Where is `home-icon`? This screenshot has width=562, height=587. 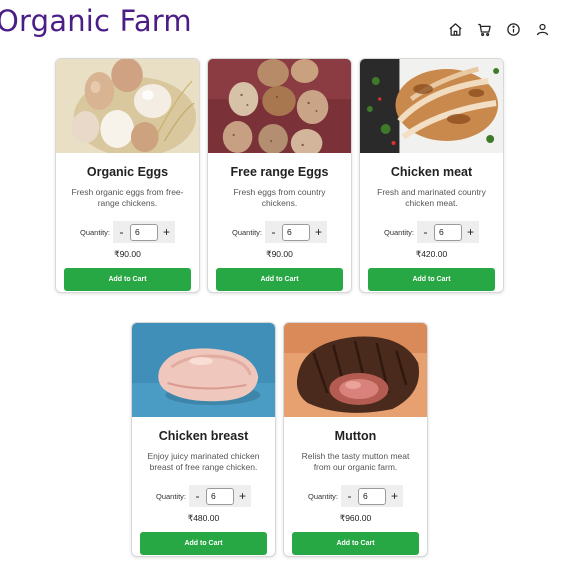
home-icon is located at coordinates (455, 29).